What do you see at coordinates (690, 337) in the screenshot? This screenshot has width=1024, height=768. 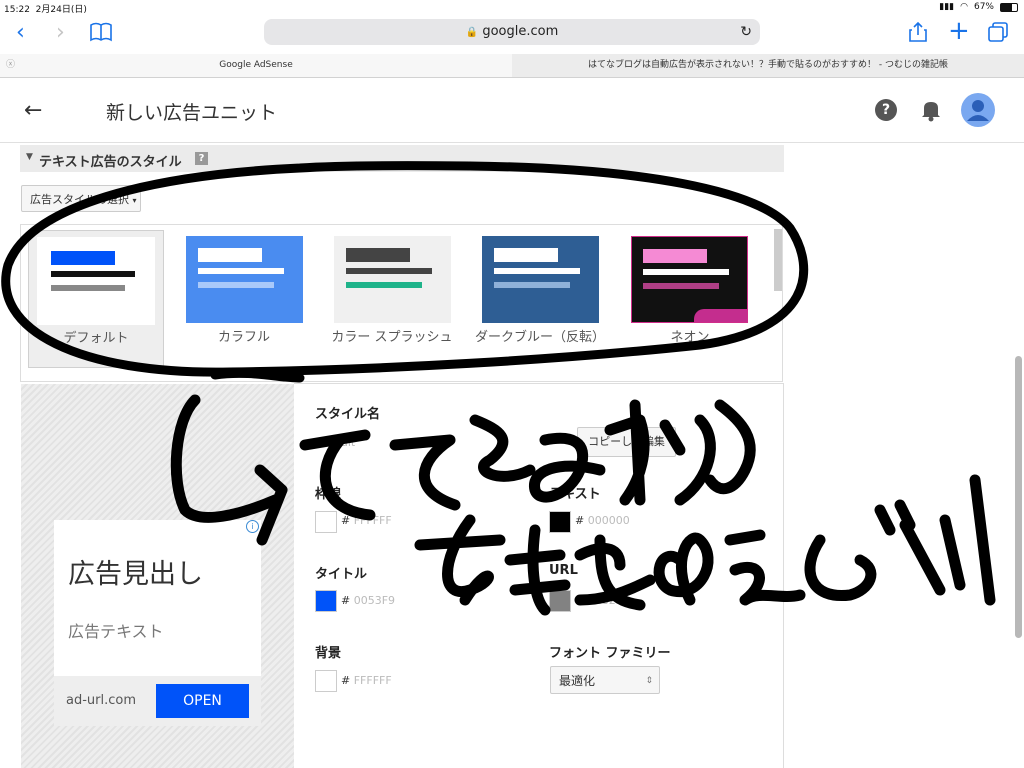 I see `style-label: ネオン` at bounding box center [690, 337].